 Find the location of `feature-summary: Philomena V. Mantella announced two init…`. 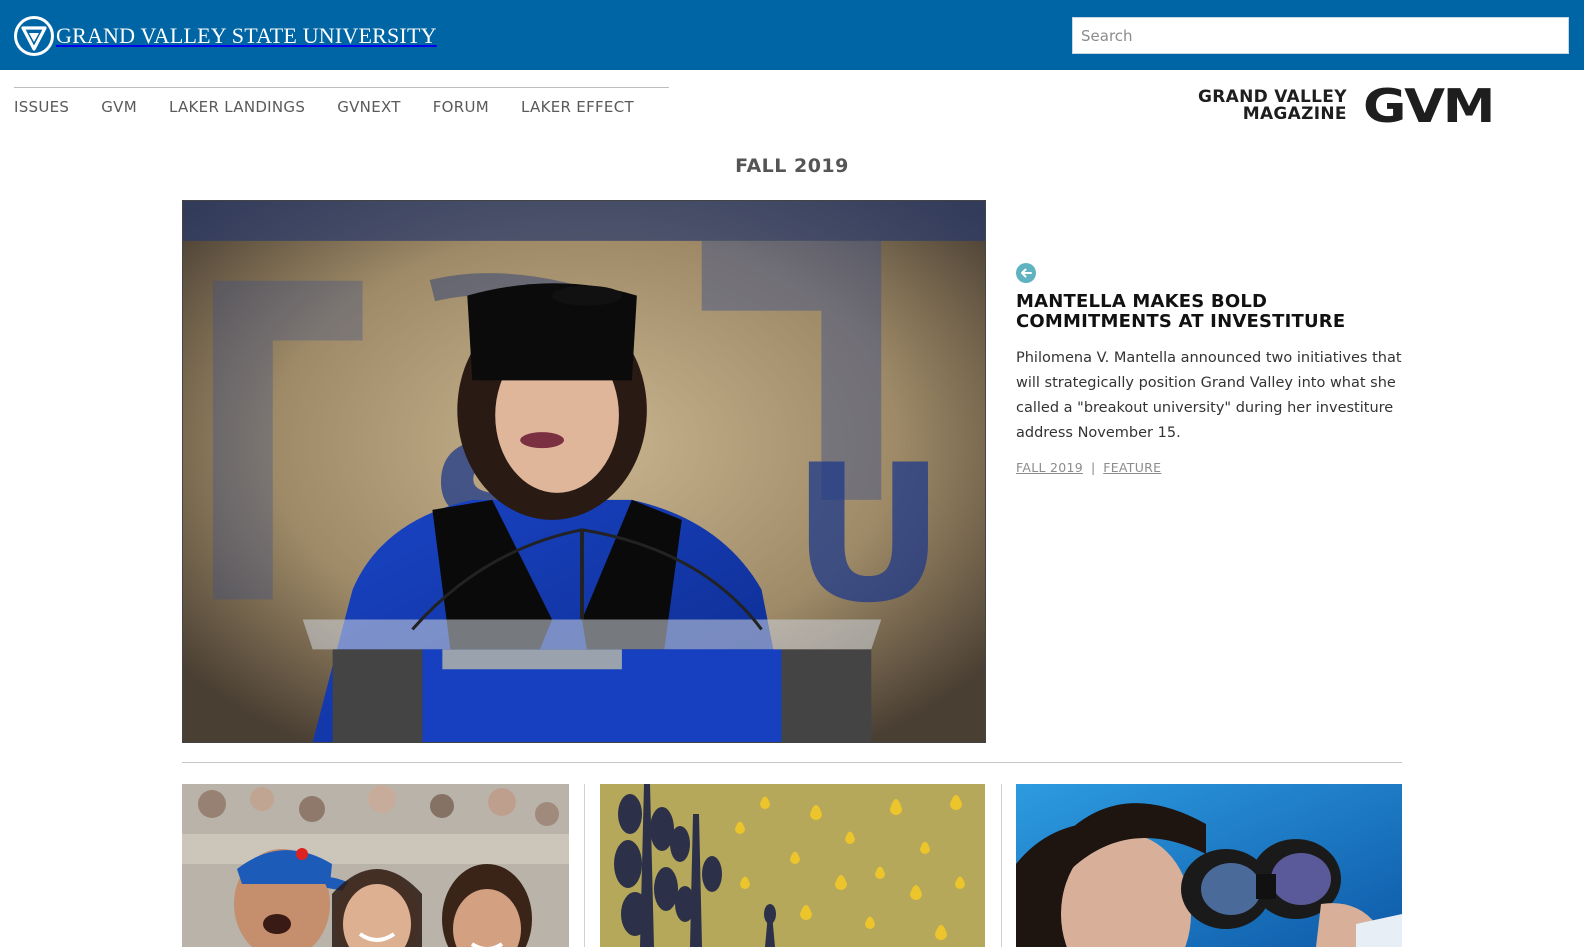

feature-summary: Philomena V. Mantella announced two init… is located at coordinates (1209, 395).